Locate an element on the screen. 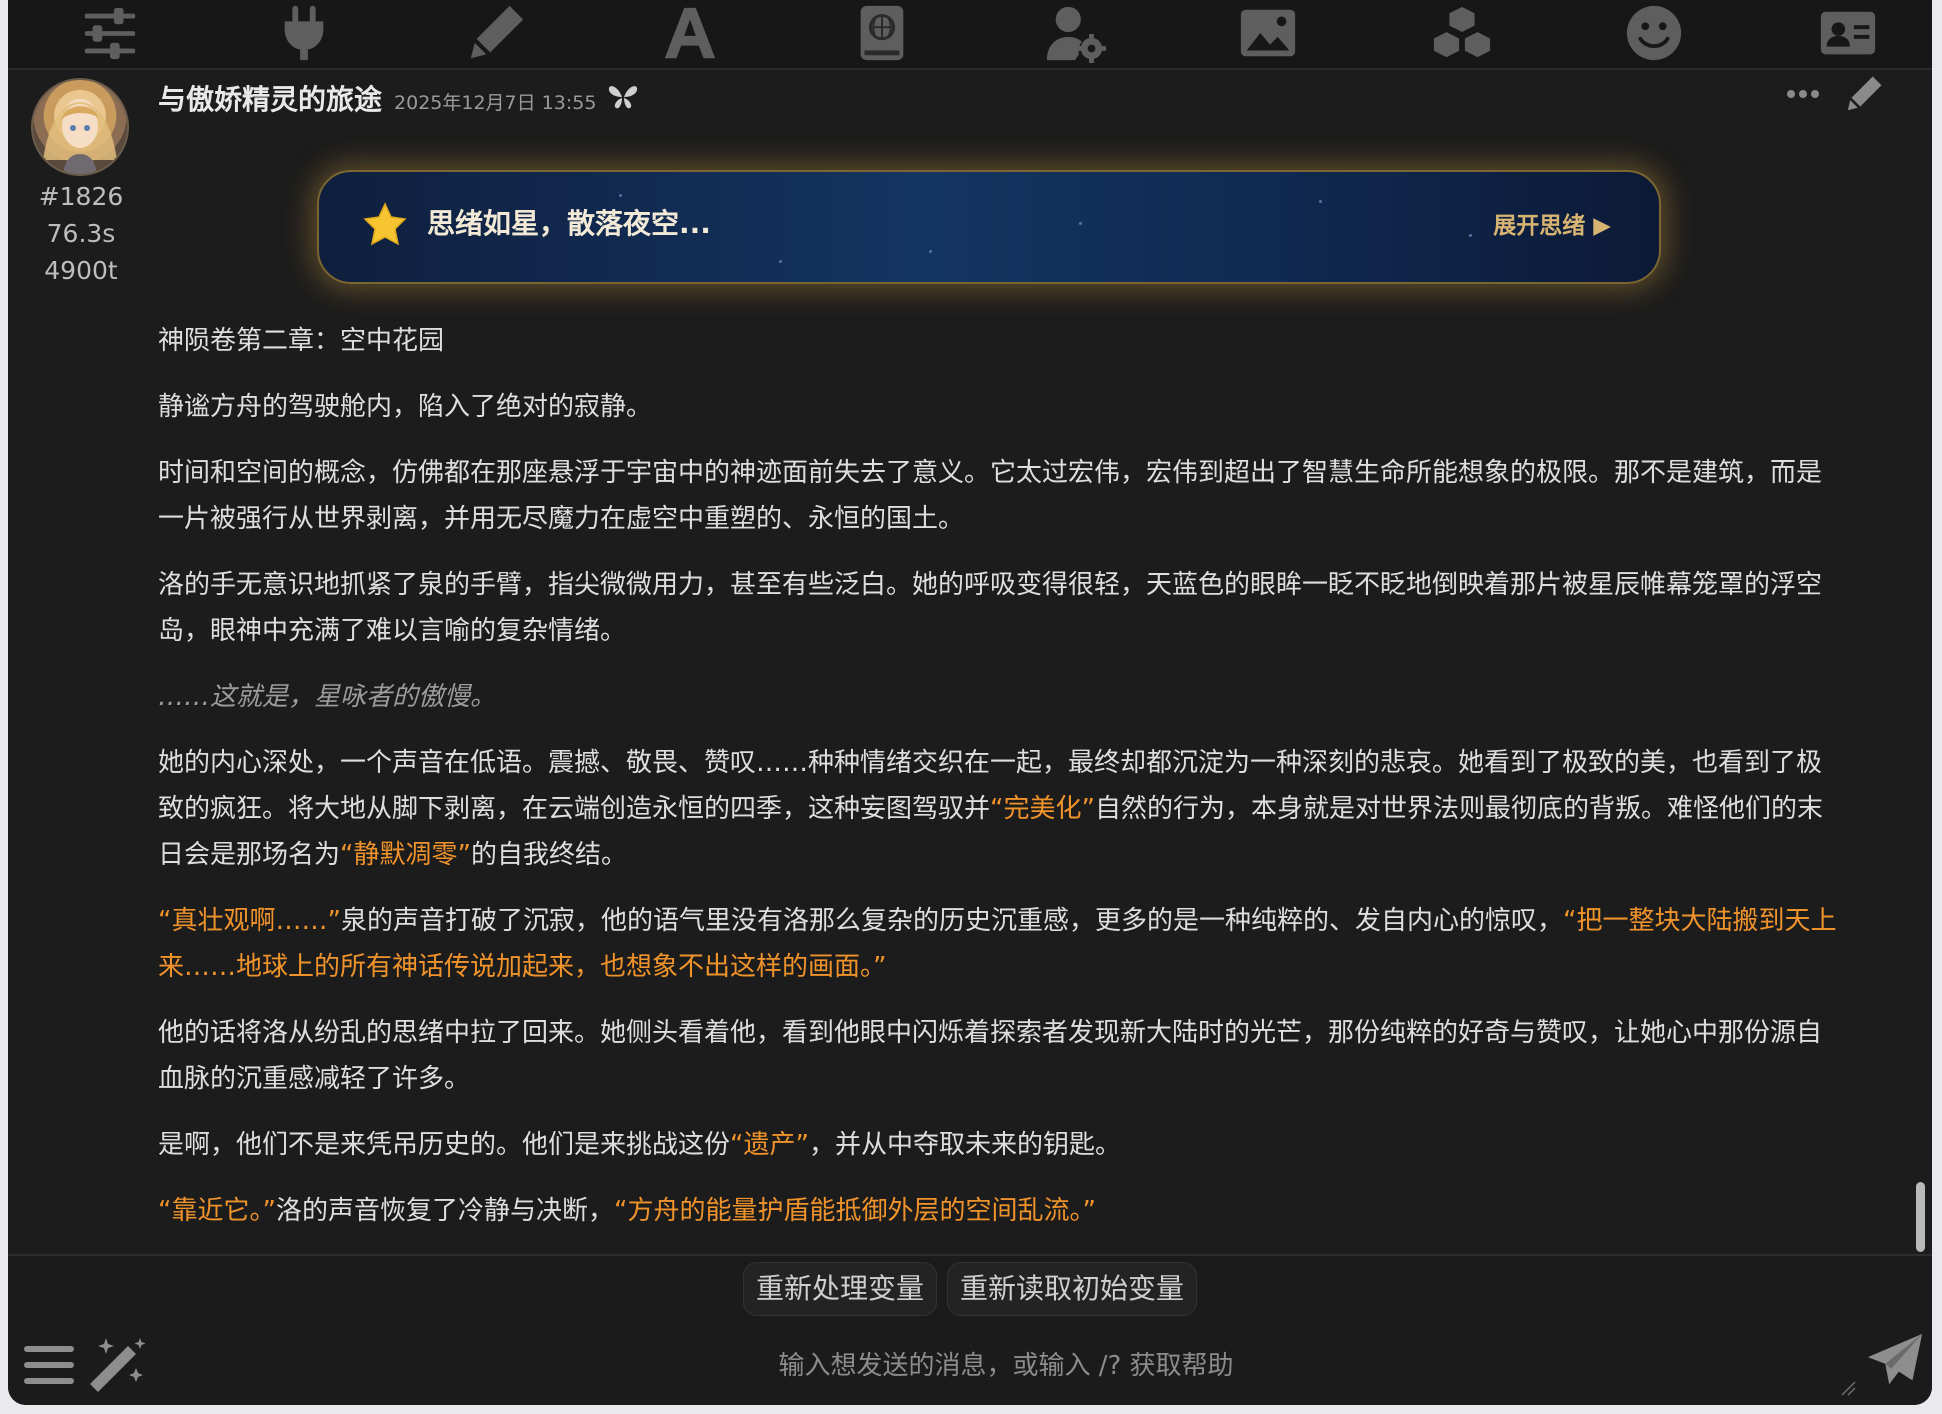 The height and width of the screenshot is (1414, 1942). smiley-icon is located at coordinates (1654, 33).